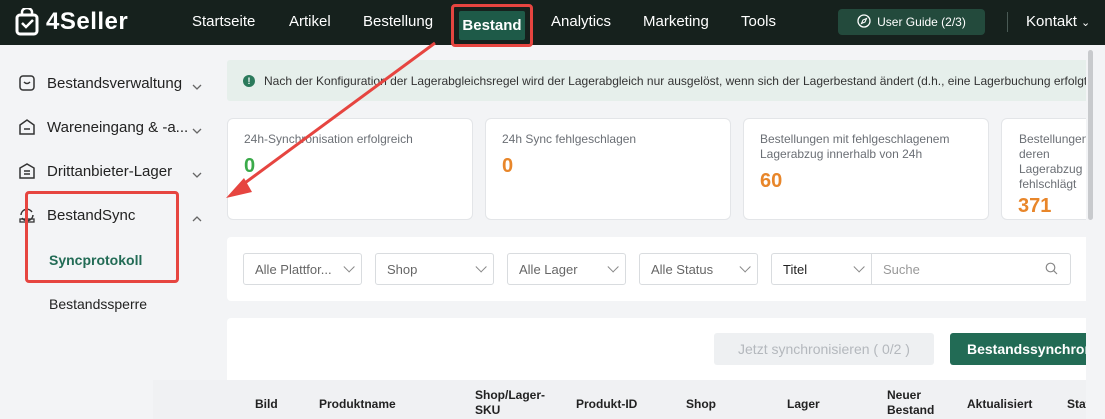  What do you see at coordinates (87, 21) in the screenshot?
I see `app-name: 4Seller` at bounding box center [87, 21].